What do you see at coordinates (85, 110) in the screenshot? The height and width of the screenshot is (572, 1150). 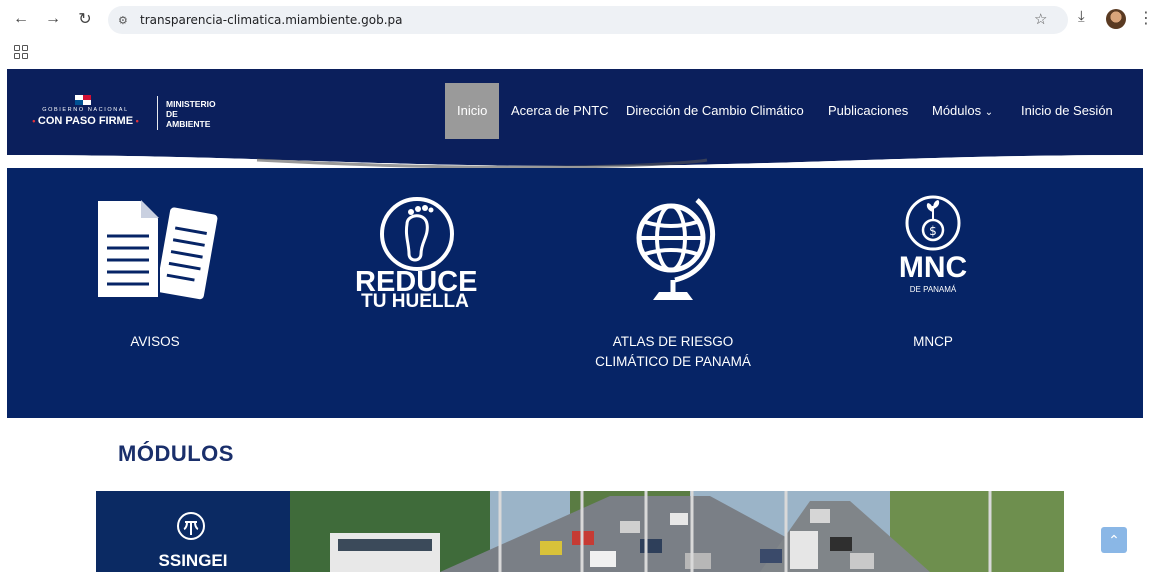 I see `logo-gobierno: GOBIERNO NACIONAL` at bounding box center [85, 110].